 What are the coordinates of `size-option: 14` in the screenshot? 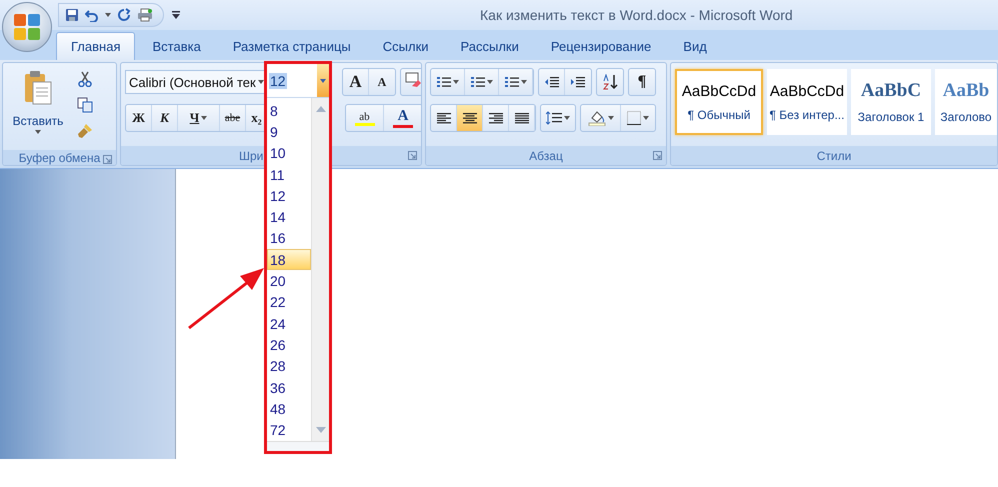 It's located at (289, 217).